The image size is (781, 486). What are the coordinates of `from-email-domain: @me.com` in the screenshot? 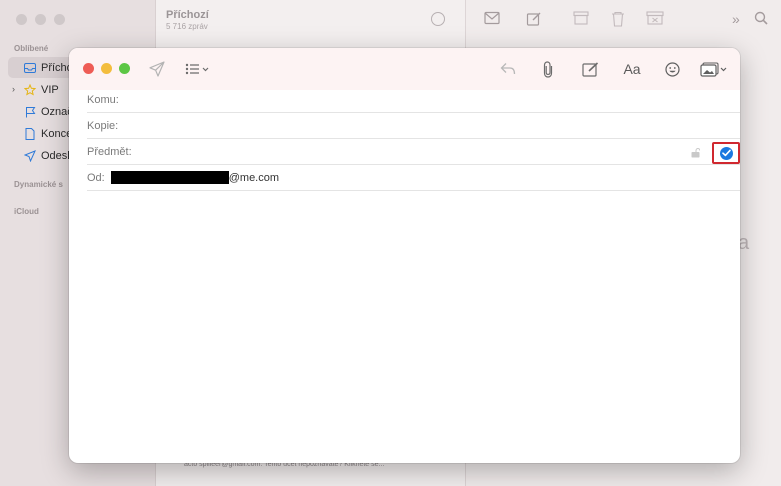 It's located at (254, 177).